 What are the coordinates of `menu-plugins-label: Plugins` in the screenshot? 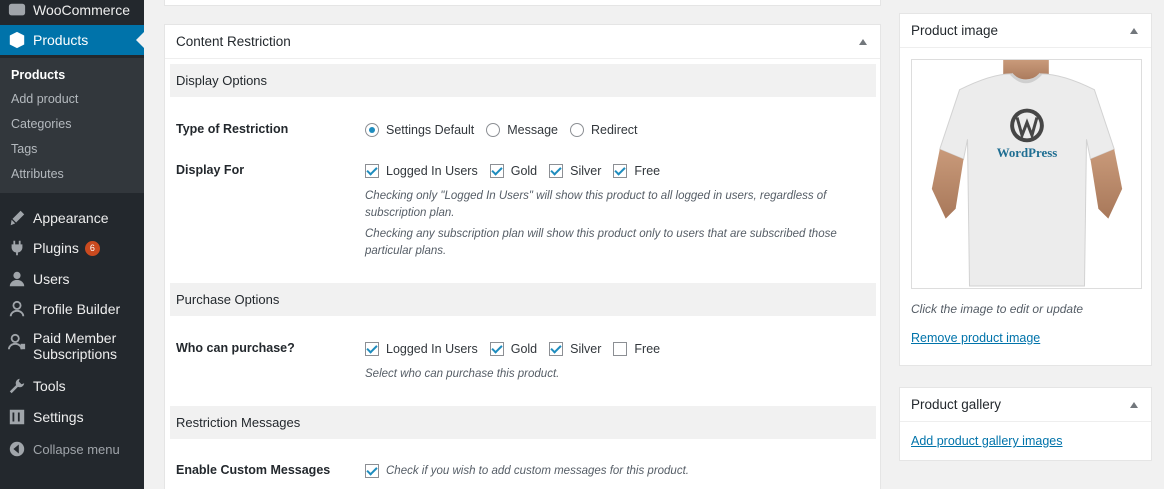 It's located at (56, 248).